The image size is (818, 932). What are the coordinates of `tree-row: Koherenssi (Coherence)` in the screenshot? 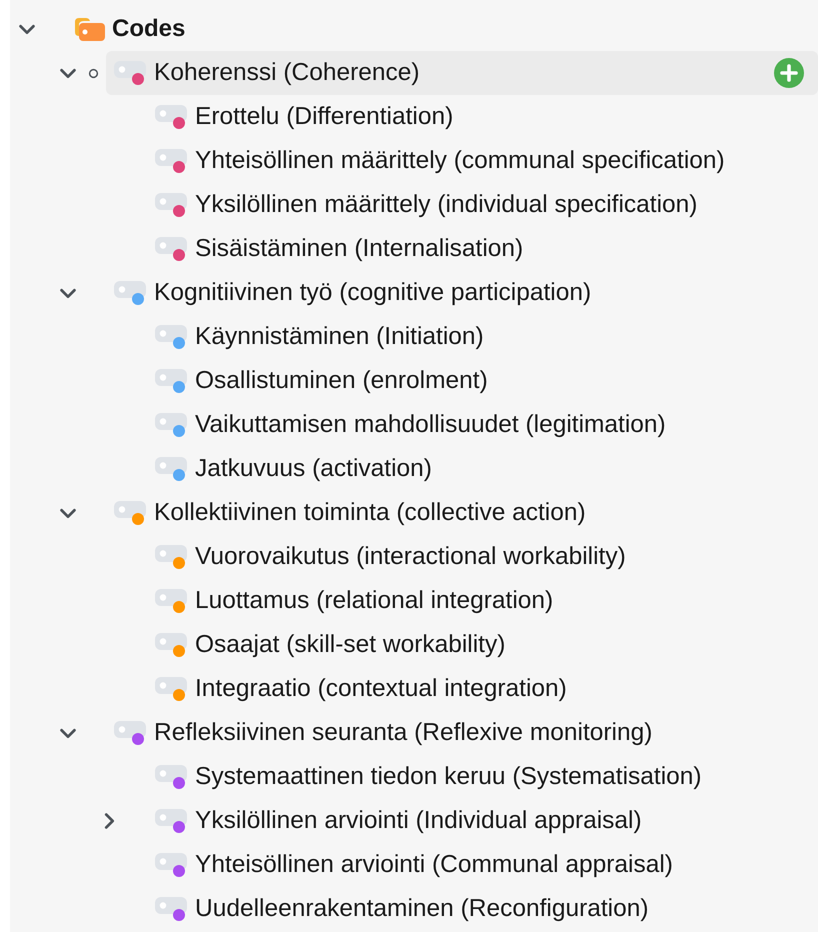 It's located at (462, 73).